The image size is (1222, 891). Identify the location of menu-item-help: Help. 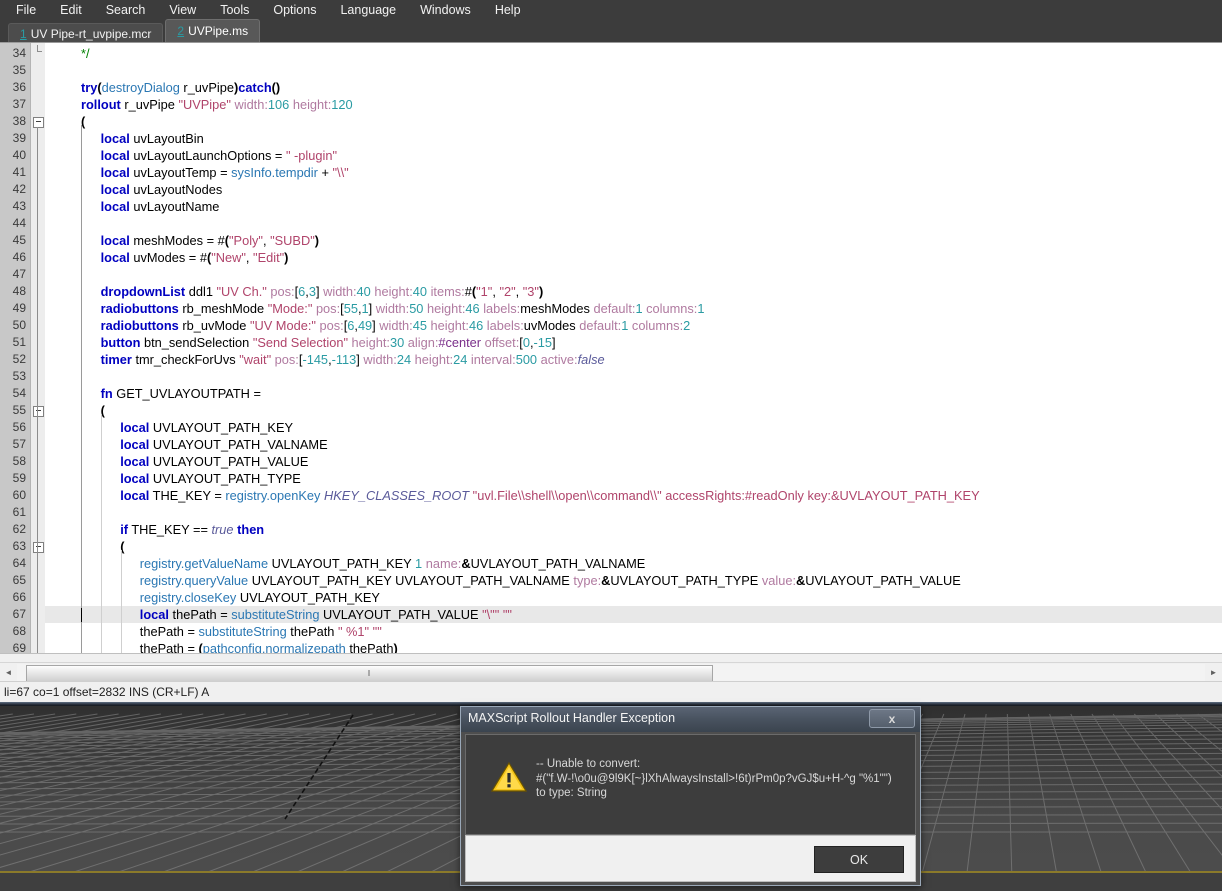
(508, 10).